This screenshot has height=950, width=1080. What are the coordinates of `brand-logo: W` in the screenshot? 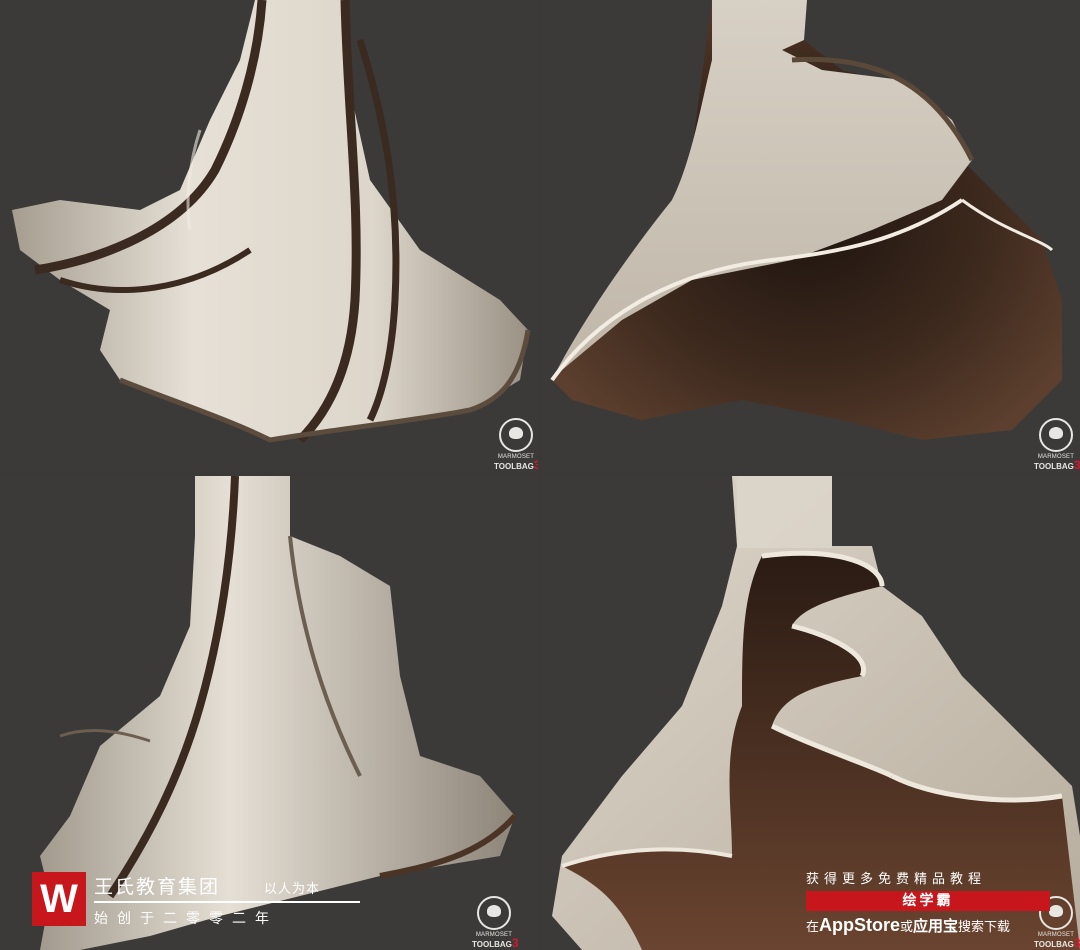 It's located at (59, 899).